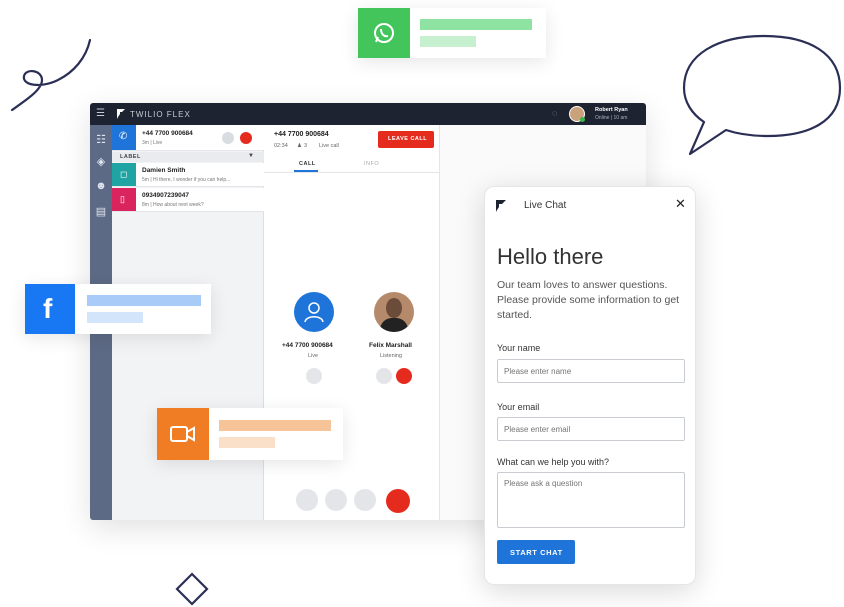 The width and height of the screenshot is (844, 607). What do you see at coordinates (329, 146) in the screenshot?
I see `call-status: Live call` at bounding box center [329, 146].